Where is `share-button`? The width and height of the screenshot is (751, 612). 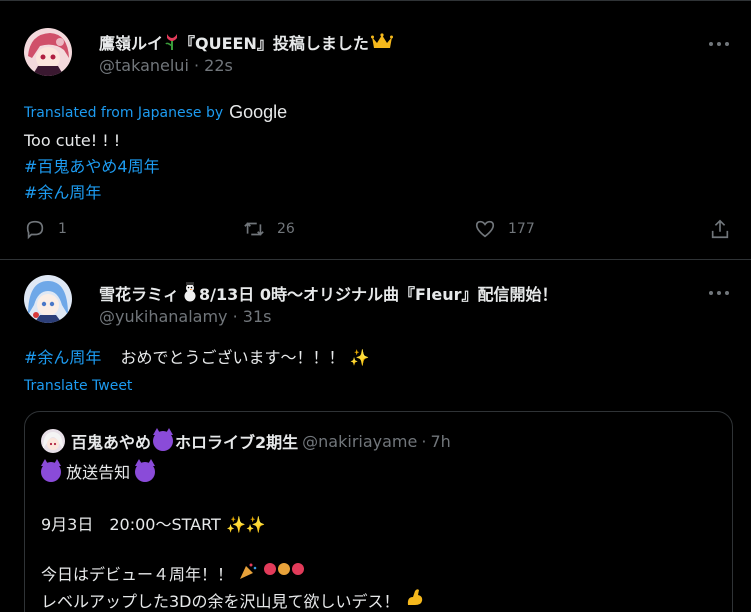 share-button is located at coordinates (720, 229).